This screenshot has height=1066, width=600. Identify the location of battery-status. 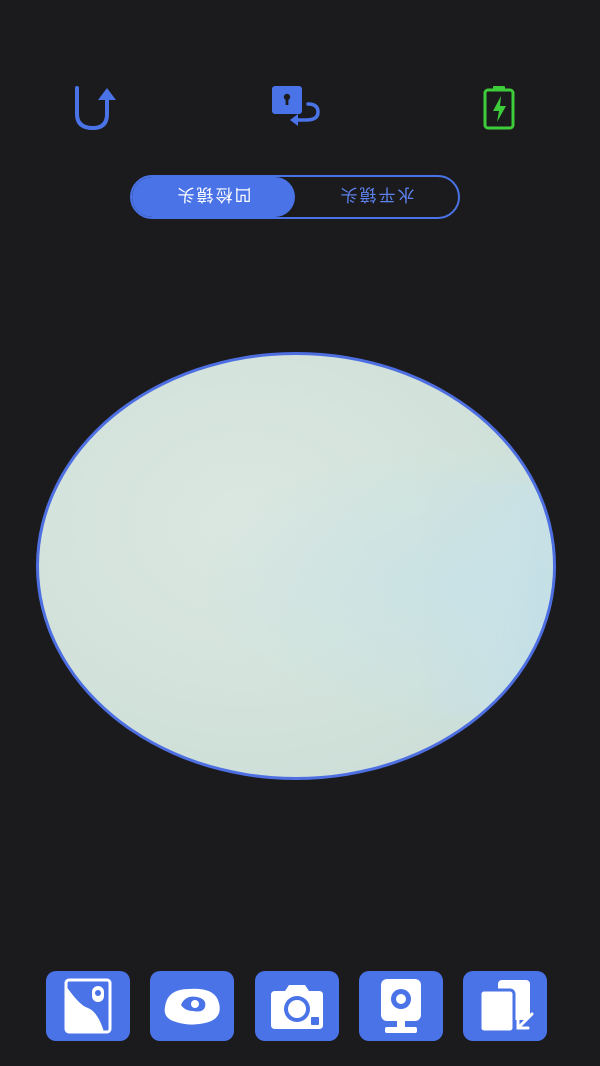
(499, 108).